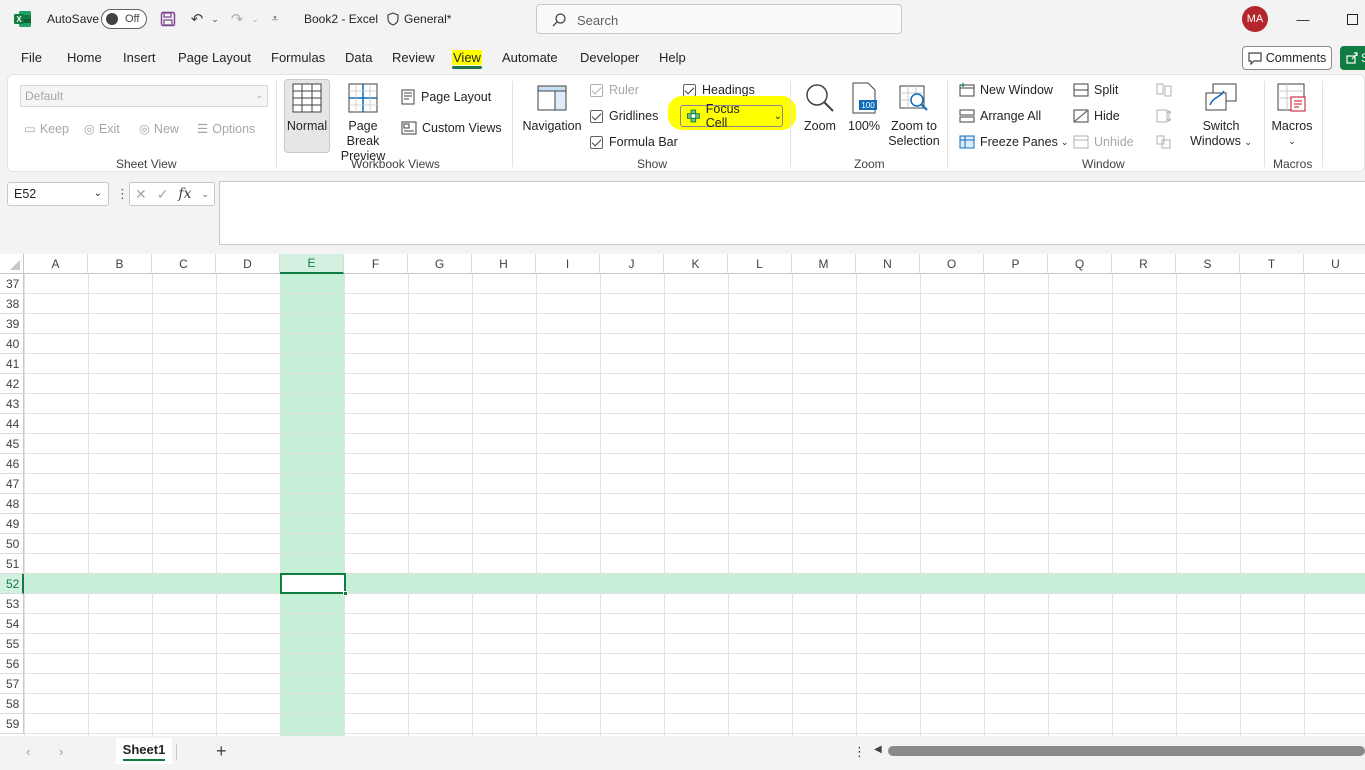 The height and width of the screenshot is (770, 1365). What do you see at coordinates (878, 749) in the screenshot?
I see `scroll-left-icon: ◀` at bounding box center [878, 749].